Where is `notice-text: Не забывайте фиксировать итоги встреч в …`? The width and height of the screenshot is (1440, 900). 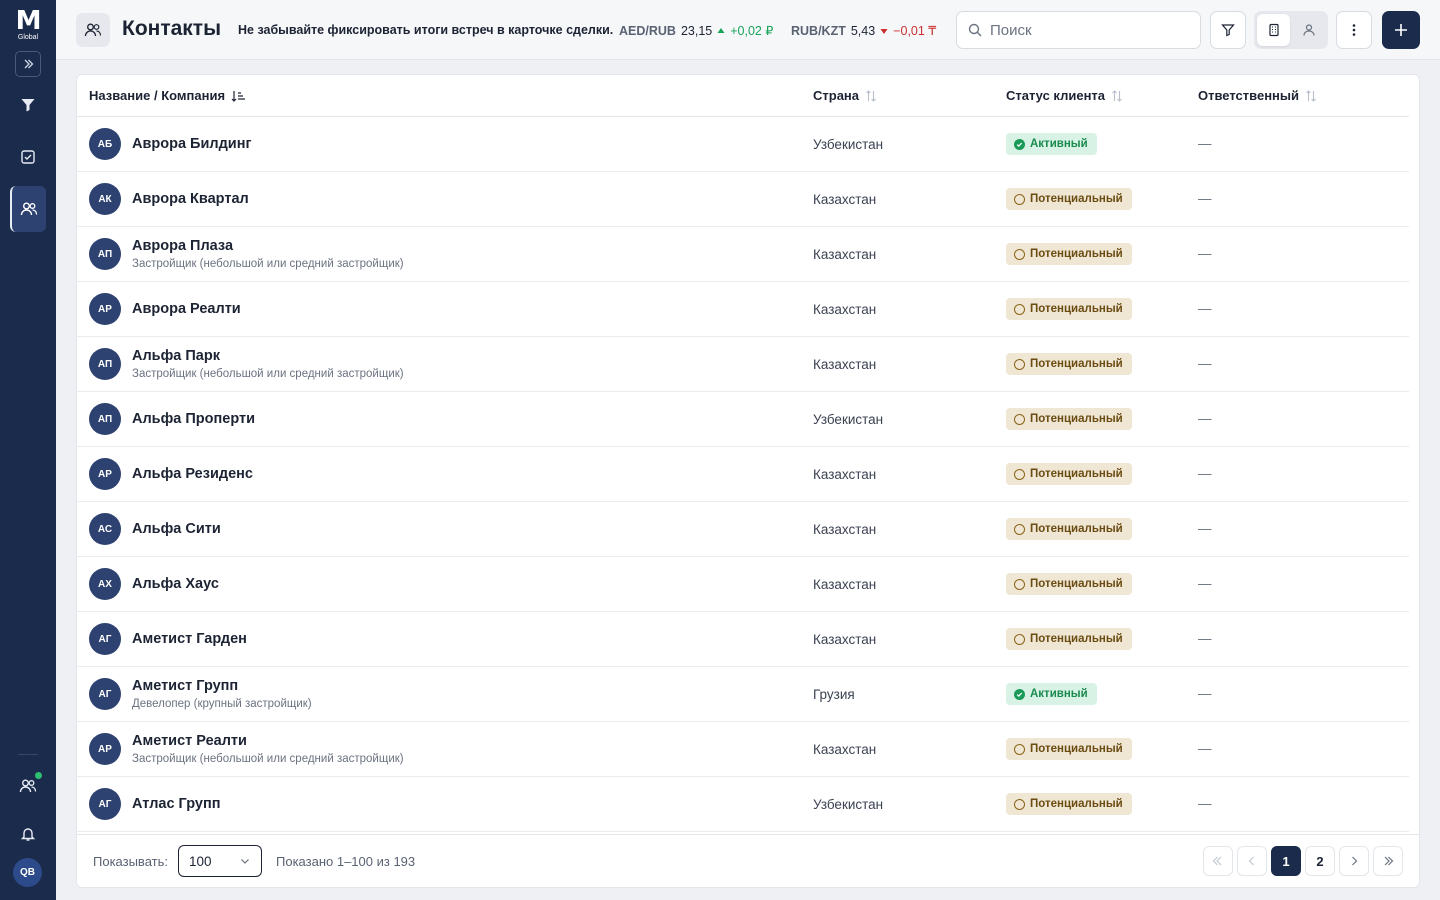
notice-text: Не забывайте фиксировать итоги встреч в … is located at coordinates (426, 30).